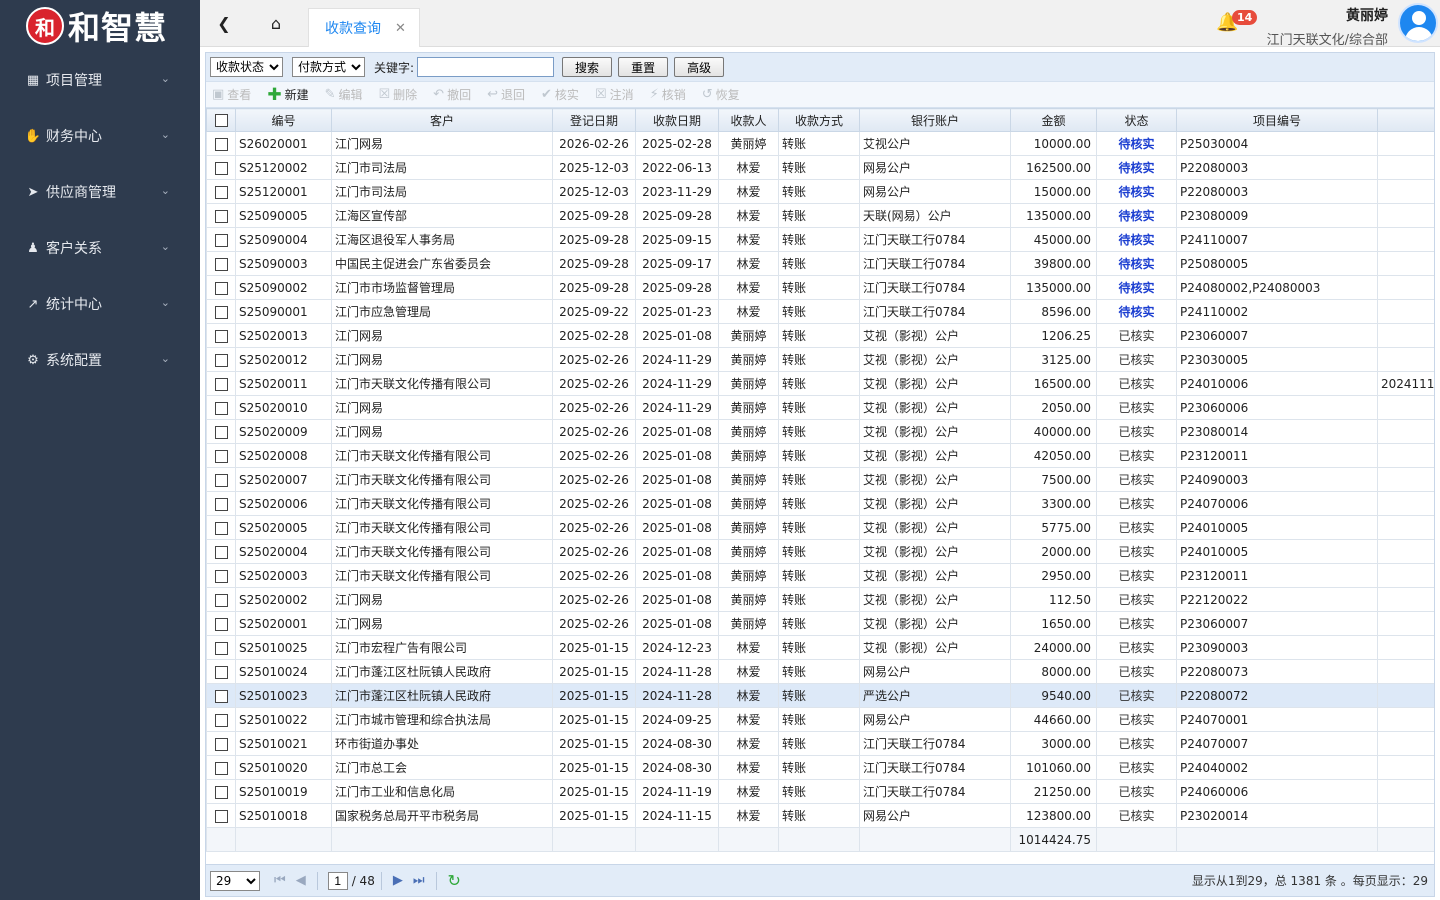 This screenshot has width=1440, height=900. Describe the element at coordinates (100, 248) in the screenshot. I see `sidebar-item-4: ♟ 客户关系 ⌄` at that location.